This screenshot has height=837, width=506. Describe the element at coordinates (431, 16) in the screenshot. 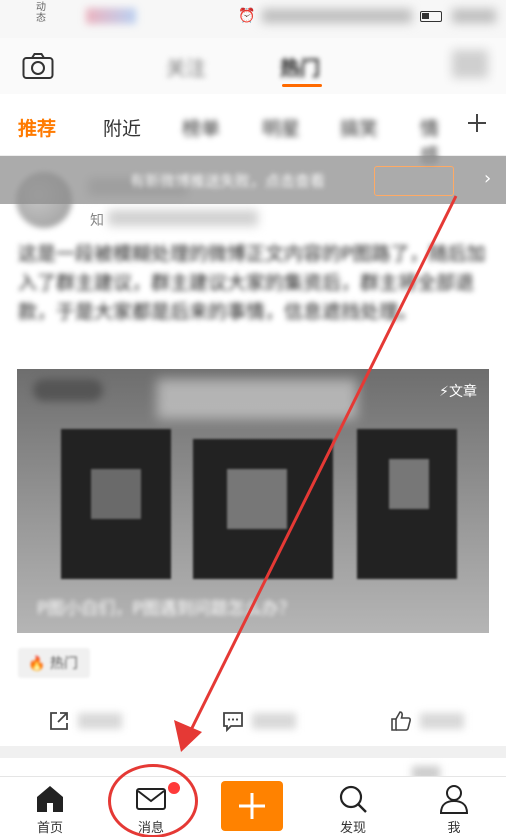

I see `battery-icon` at that location.